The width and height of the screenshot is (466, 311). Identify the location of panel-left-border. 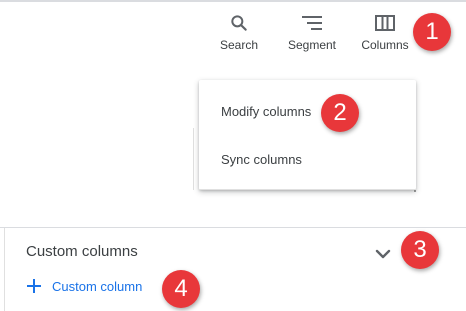
(4, 269).